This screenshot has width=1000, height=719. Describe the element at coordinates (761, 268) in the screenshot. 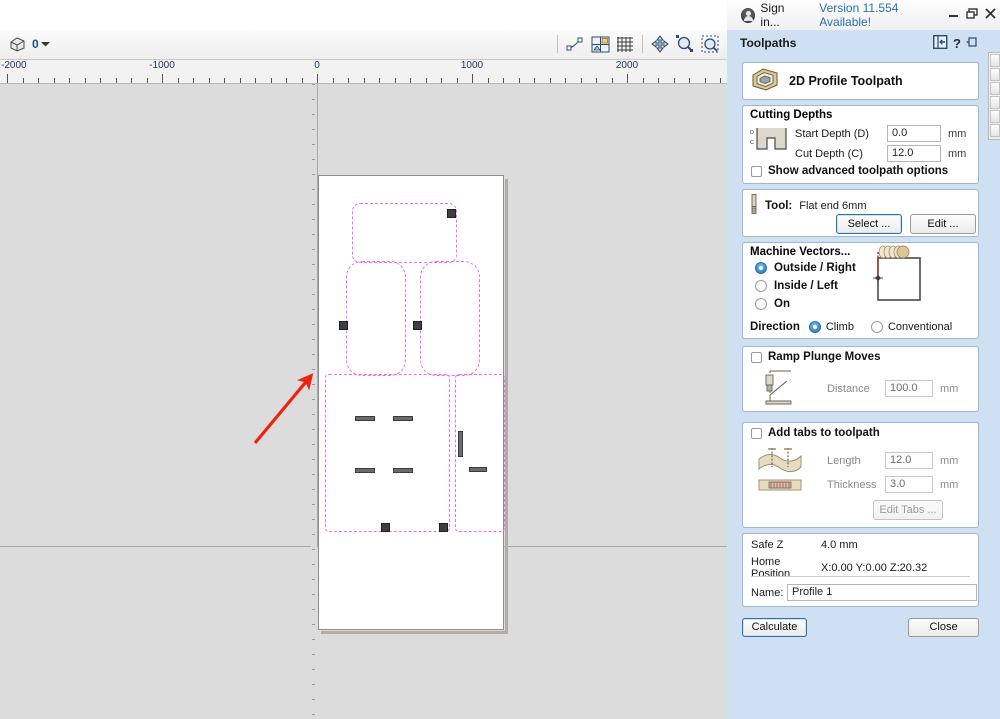

I see `radio-outside-right` at that location.